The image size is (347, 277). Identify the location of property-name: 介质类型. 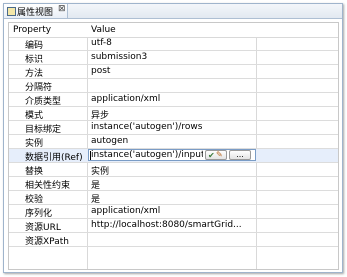
(43, 102).